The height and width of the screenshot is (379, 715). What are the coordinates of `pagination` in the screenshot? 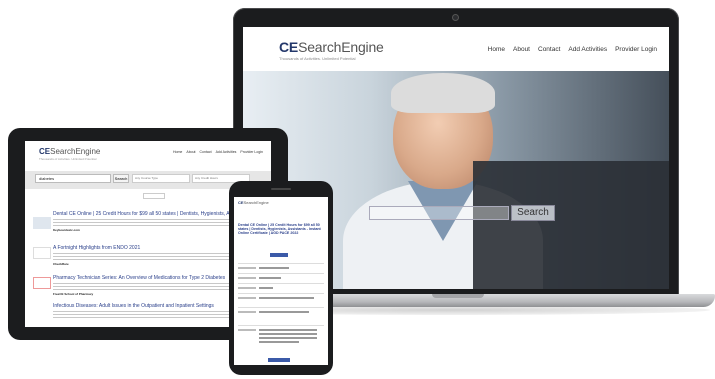 It's located at (154, 196).